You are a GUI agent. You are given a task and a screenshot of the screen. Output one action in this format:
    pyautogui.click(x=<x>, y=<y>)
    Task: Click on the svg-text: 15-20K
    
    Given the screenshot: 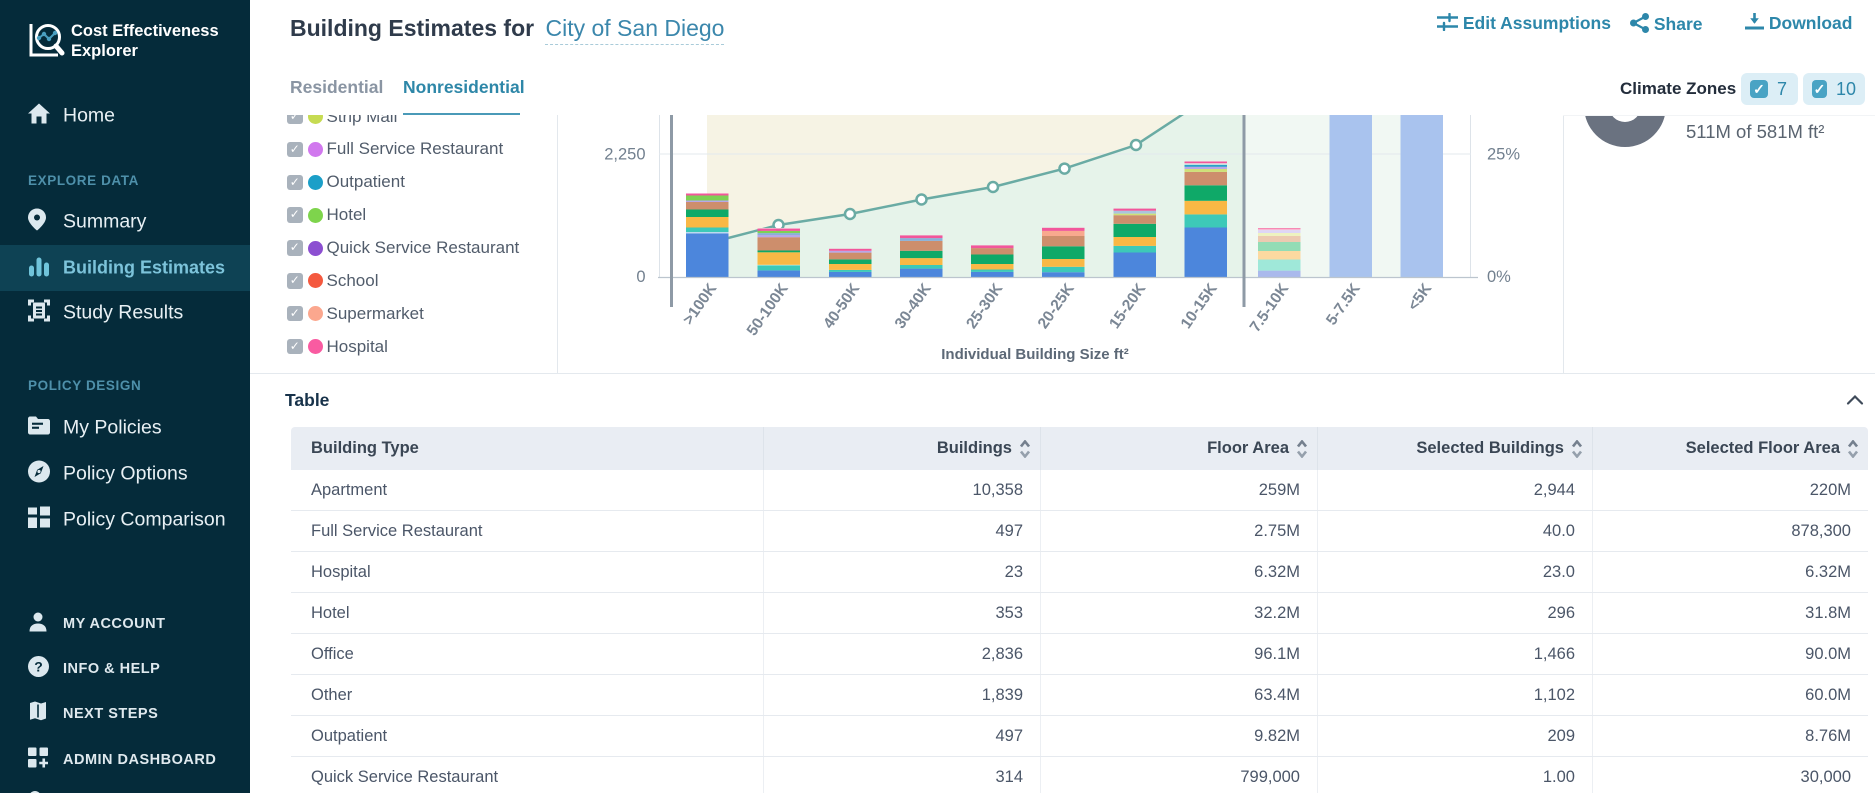 What is the action you would take?
    pyautogui.click(x=1128, y=306)
    